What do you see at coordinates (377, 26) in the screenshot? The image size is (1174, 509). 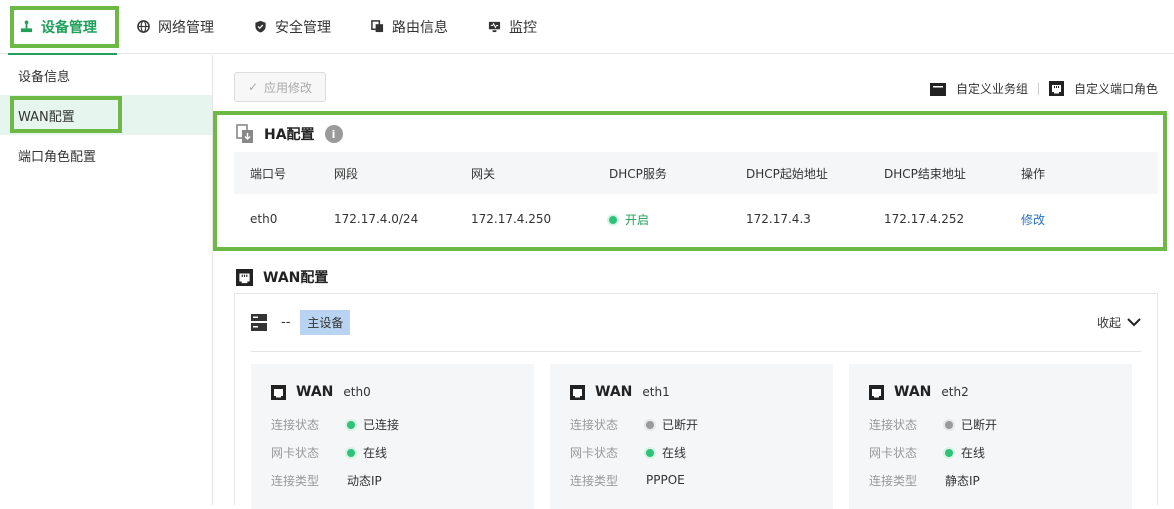 I see `route-icon` at bounding box center [377, 26].